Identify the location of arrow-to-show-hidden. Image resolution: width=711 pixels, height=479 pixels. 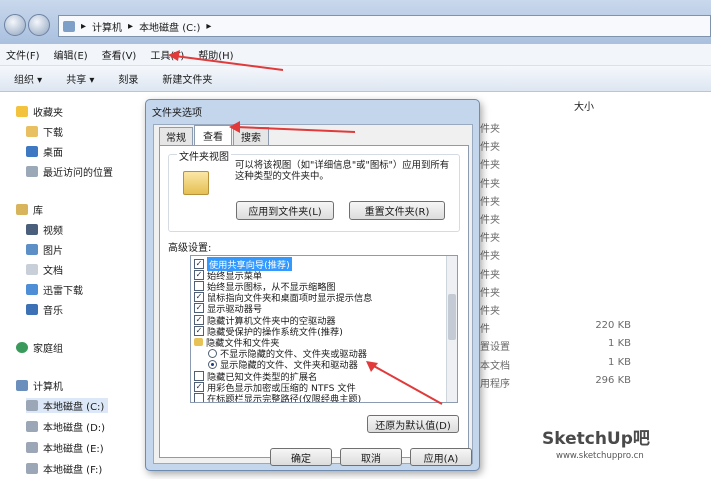
(407, 384).